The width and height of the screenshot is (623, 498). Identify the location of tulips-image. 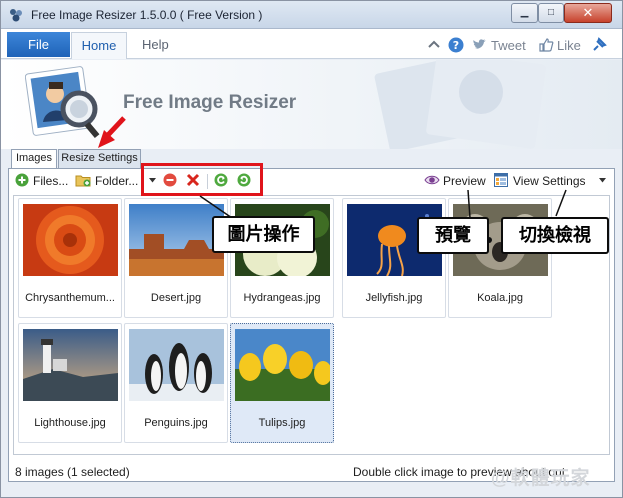
(282, 365).